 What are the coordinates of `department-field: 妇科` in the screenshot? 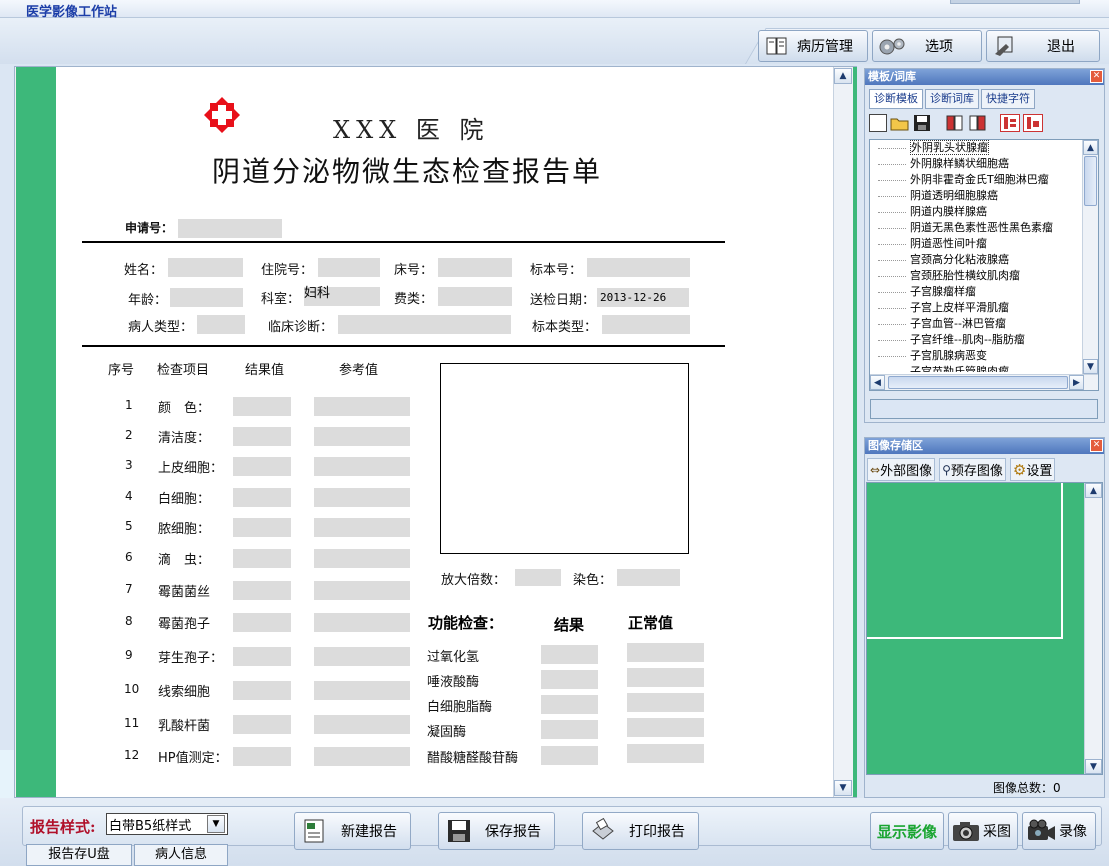 It's located at (342, 296).